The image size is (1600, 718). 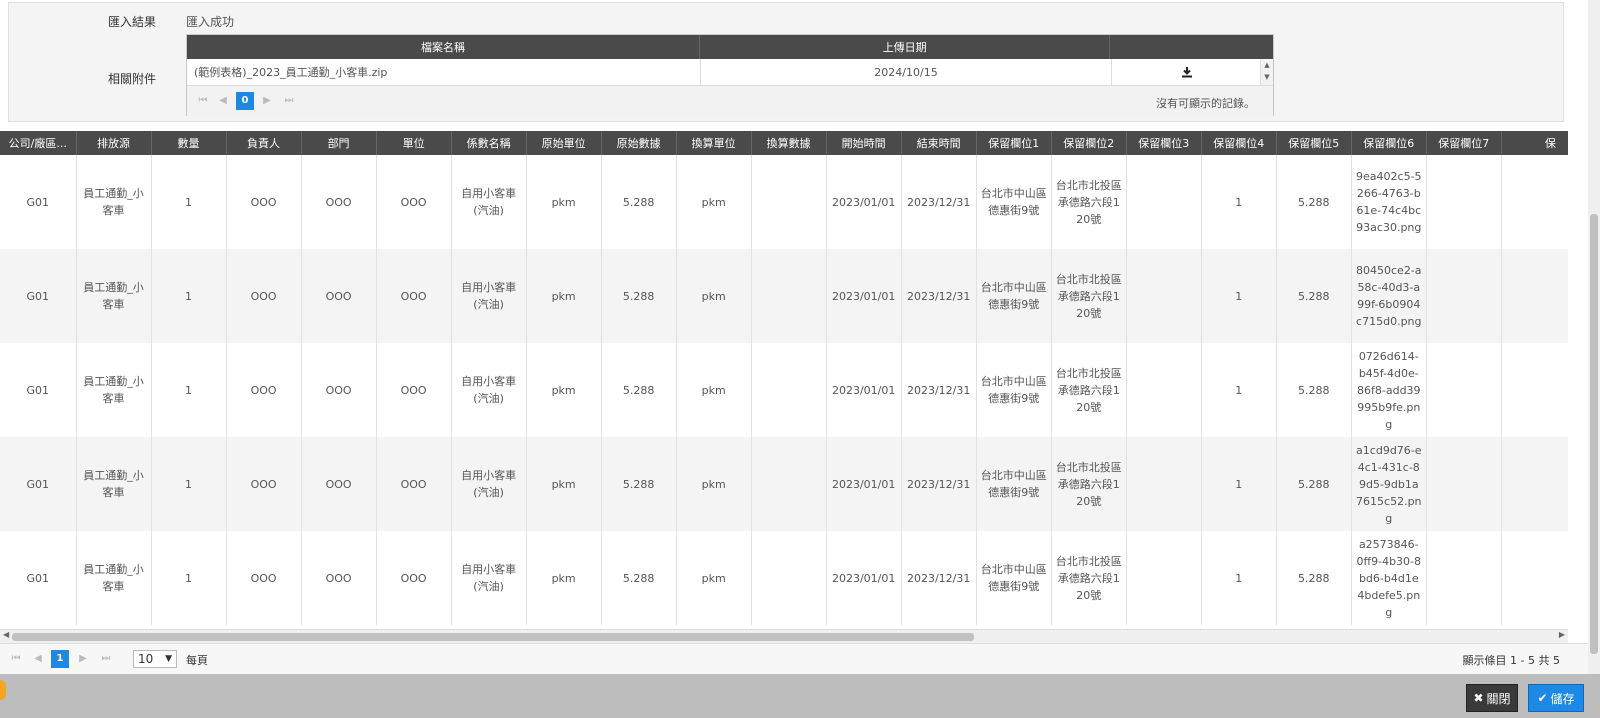 I want to click on column-header: 保留欄位3, so click(x=1164, y=143).